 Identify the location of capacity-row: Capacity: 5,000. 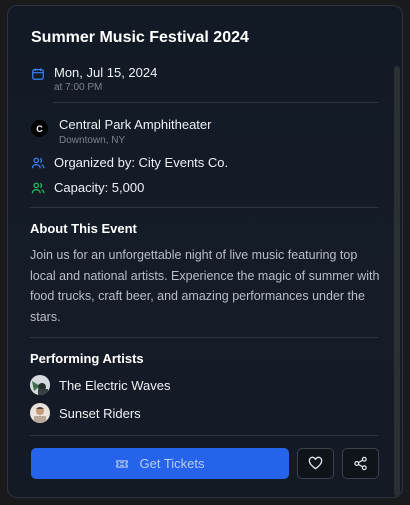
(87, 187).